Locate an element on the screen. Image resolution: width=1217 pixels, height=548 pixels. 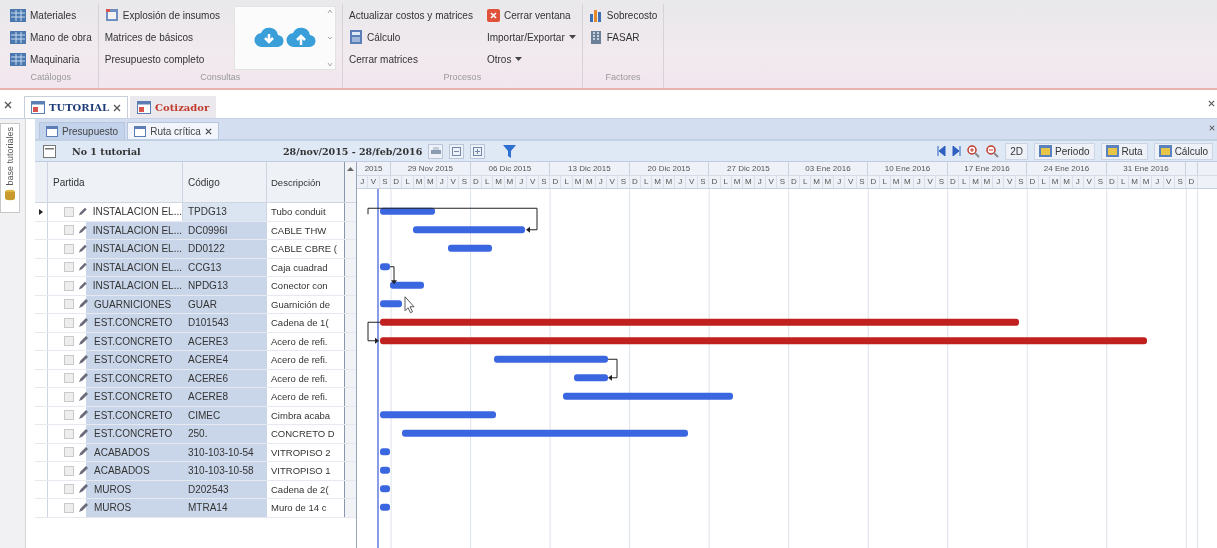
ribbon-button: FASAR is located at coordinates (623, 37).